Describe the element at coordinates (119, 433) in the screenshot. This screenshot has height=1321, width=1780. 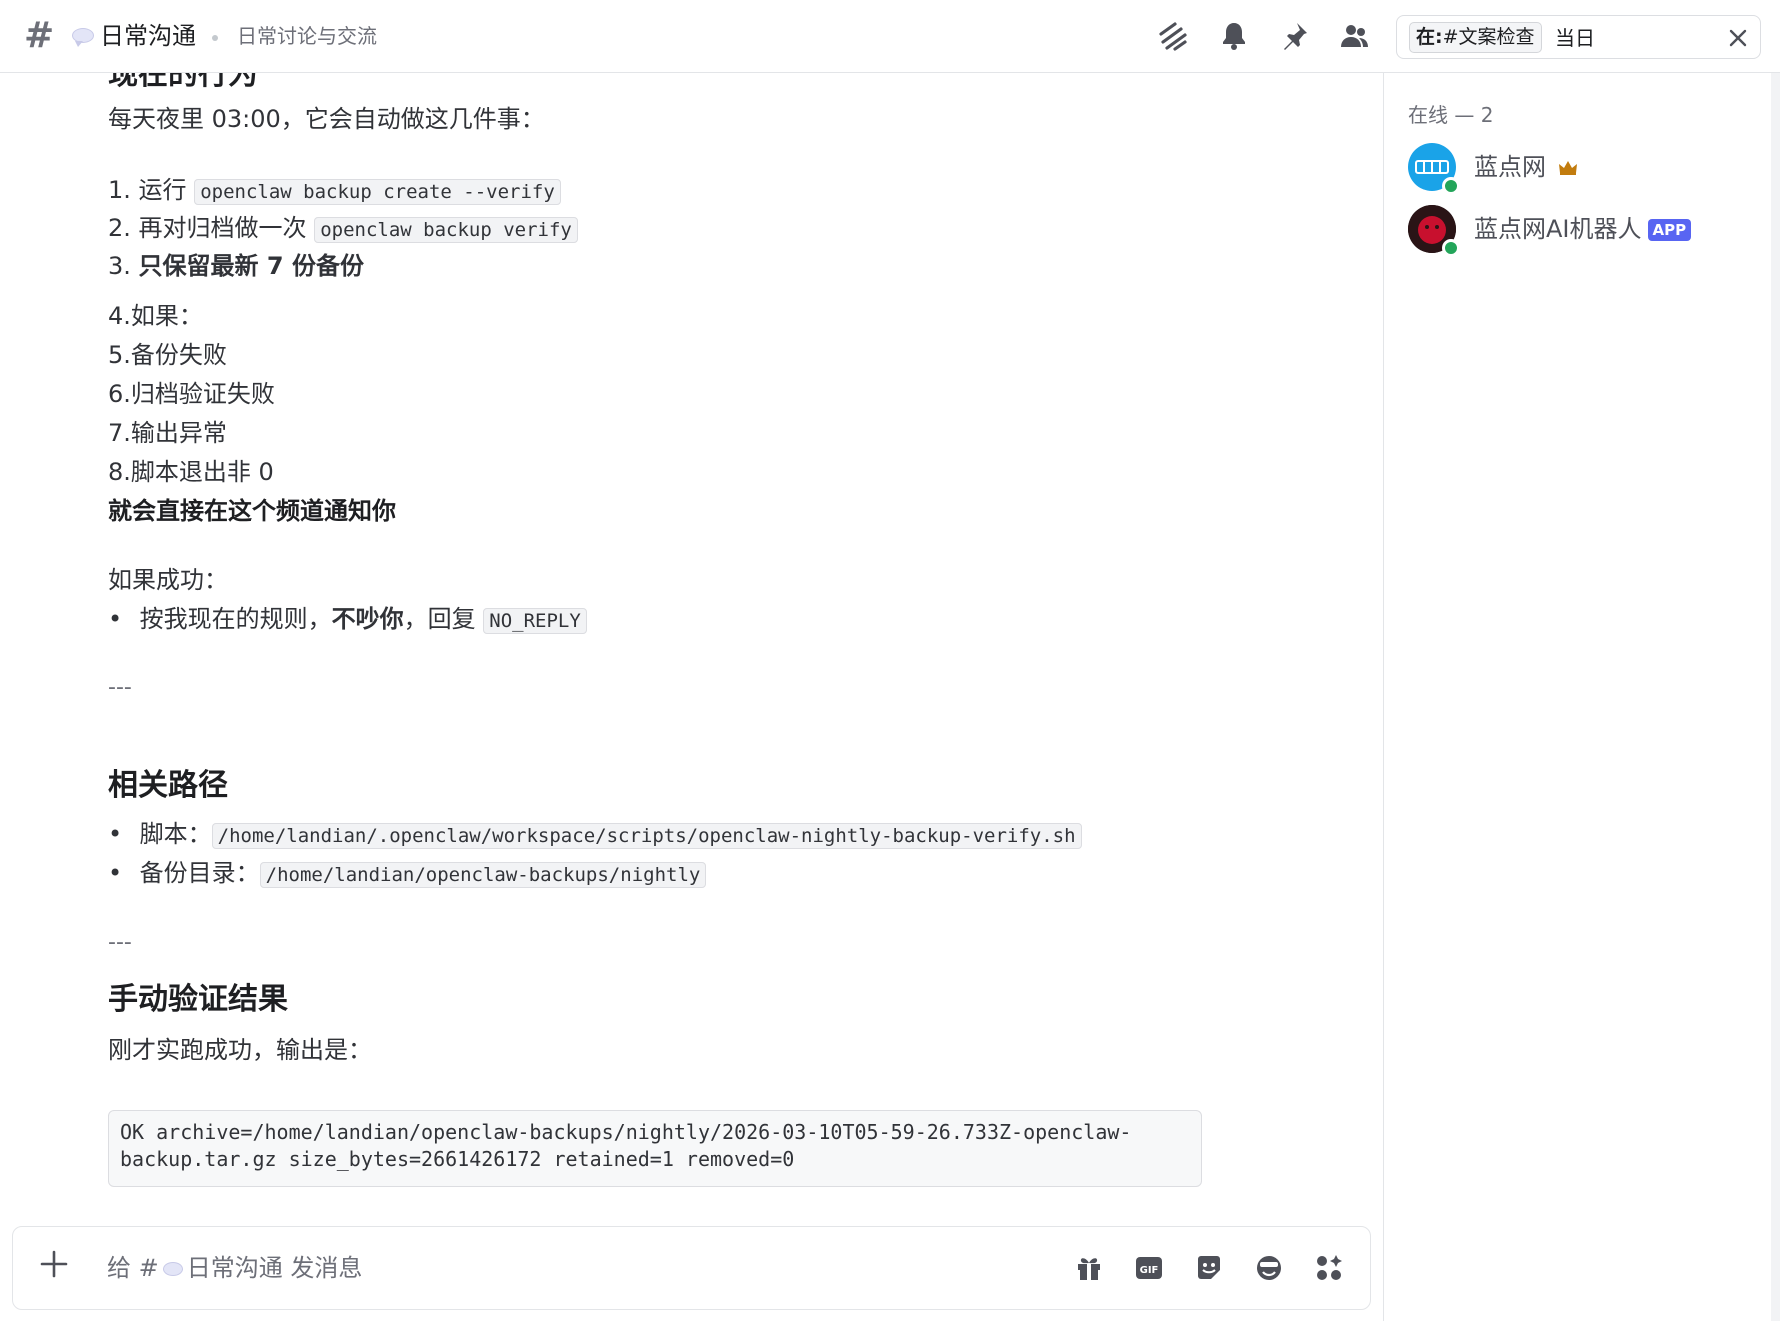
I see `list-number: 7.` at that location.